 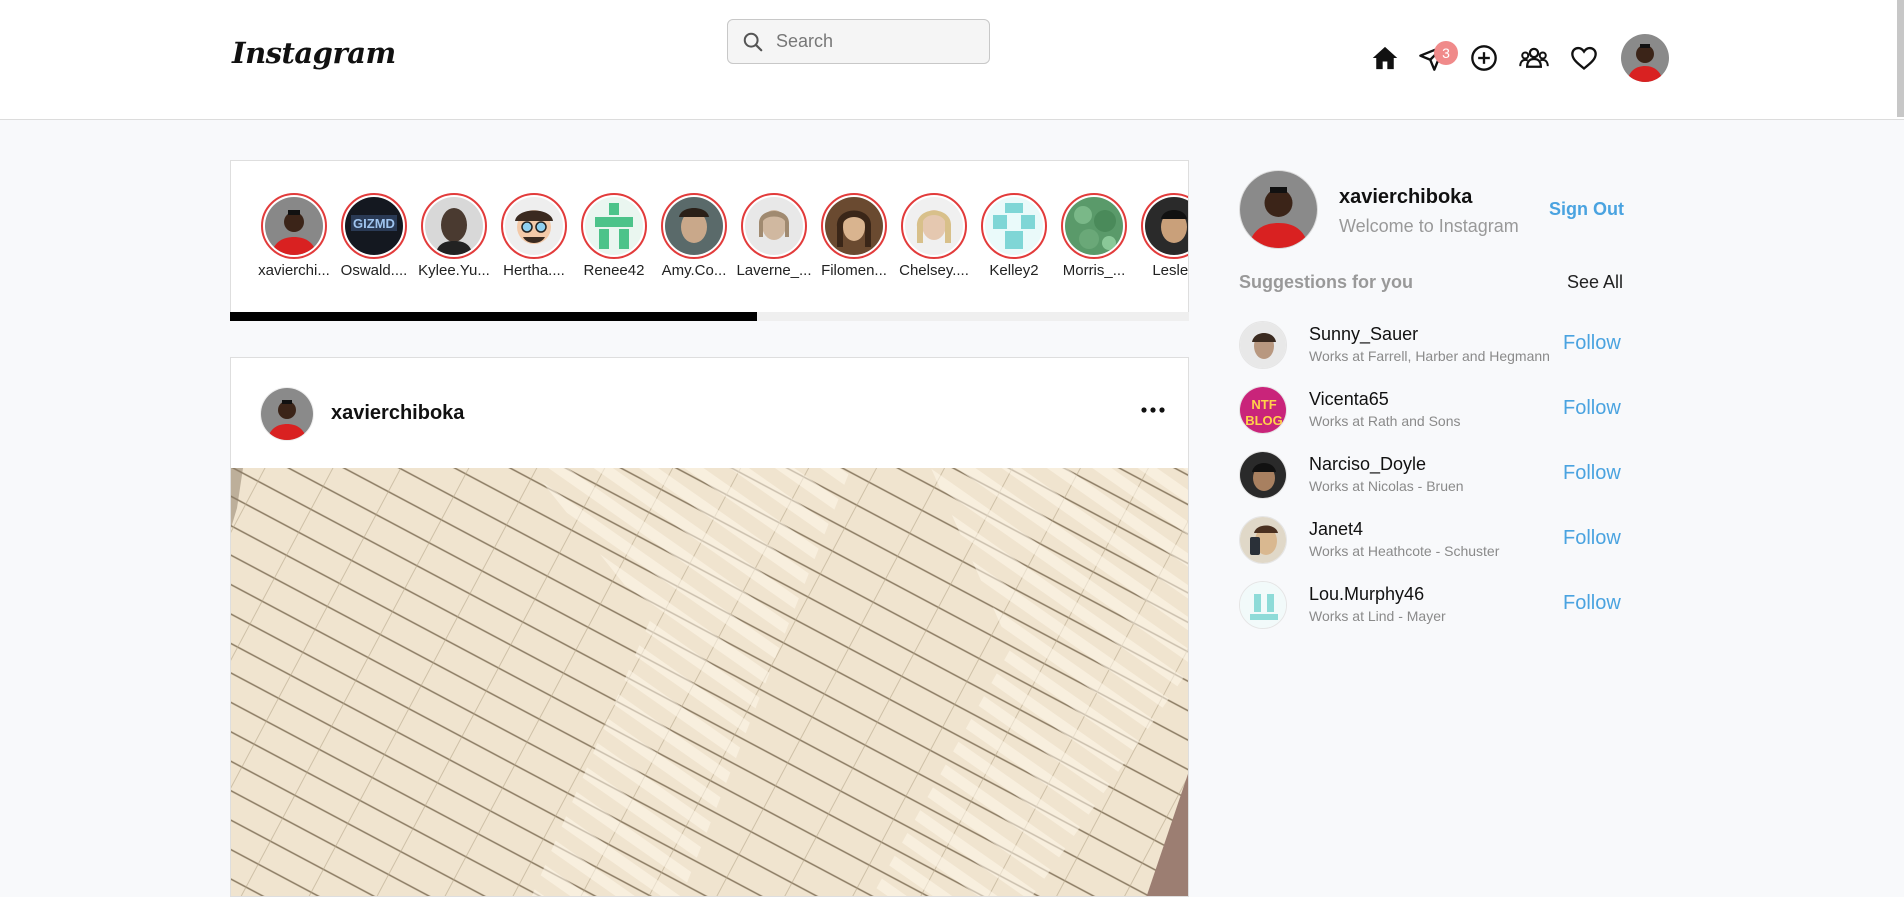 I want to click on search-box, so click(x=858, y=41).